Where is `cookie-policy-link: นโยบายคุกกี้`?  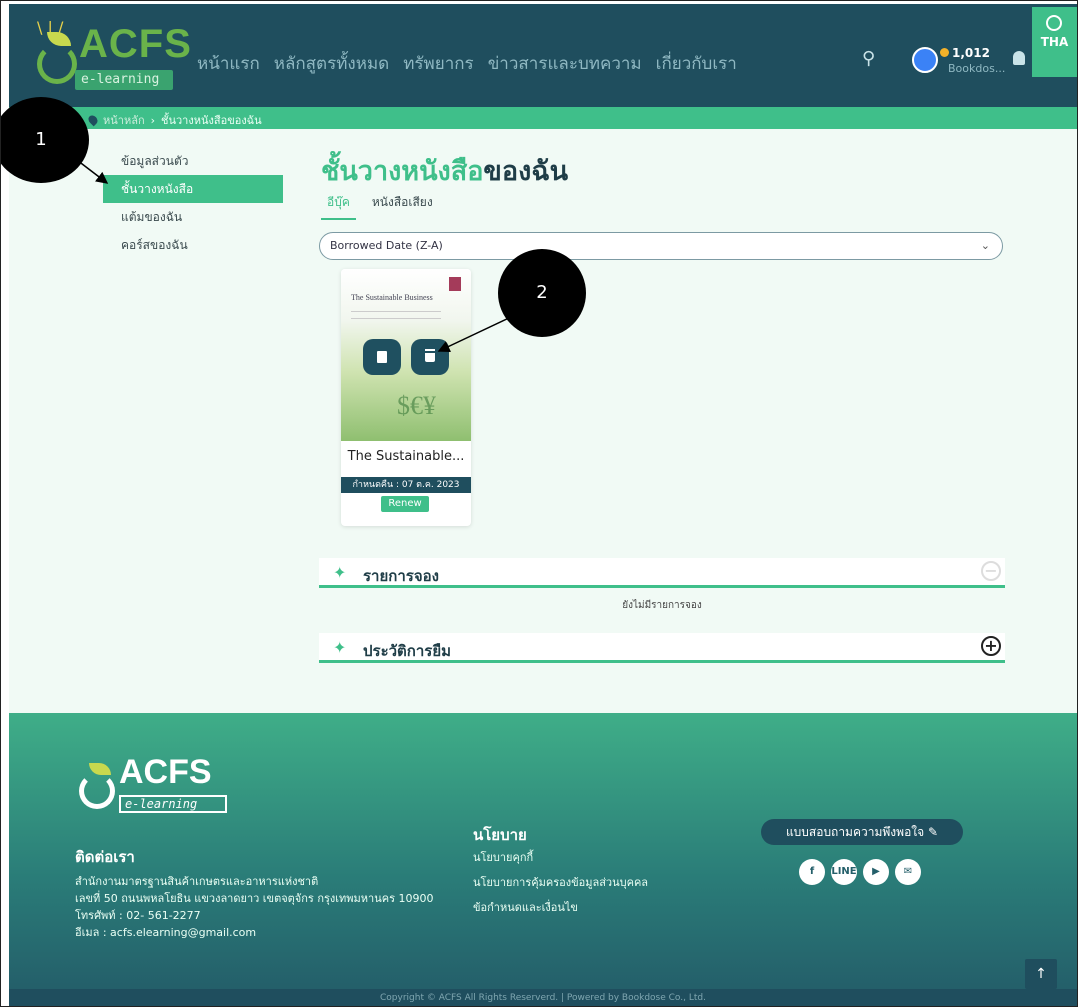 cookie-policy-link: นโยบายคุกกี้ is located at coordinates (560, 857).